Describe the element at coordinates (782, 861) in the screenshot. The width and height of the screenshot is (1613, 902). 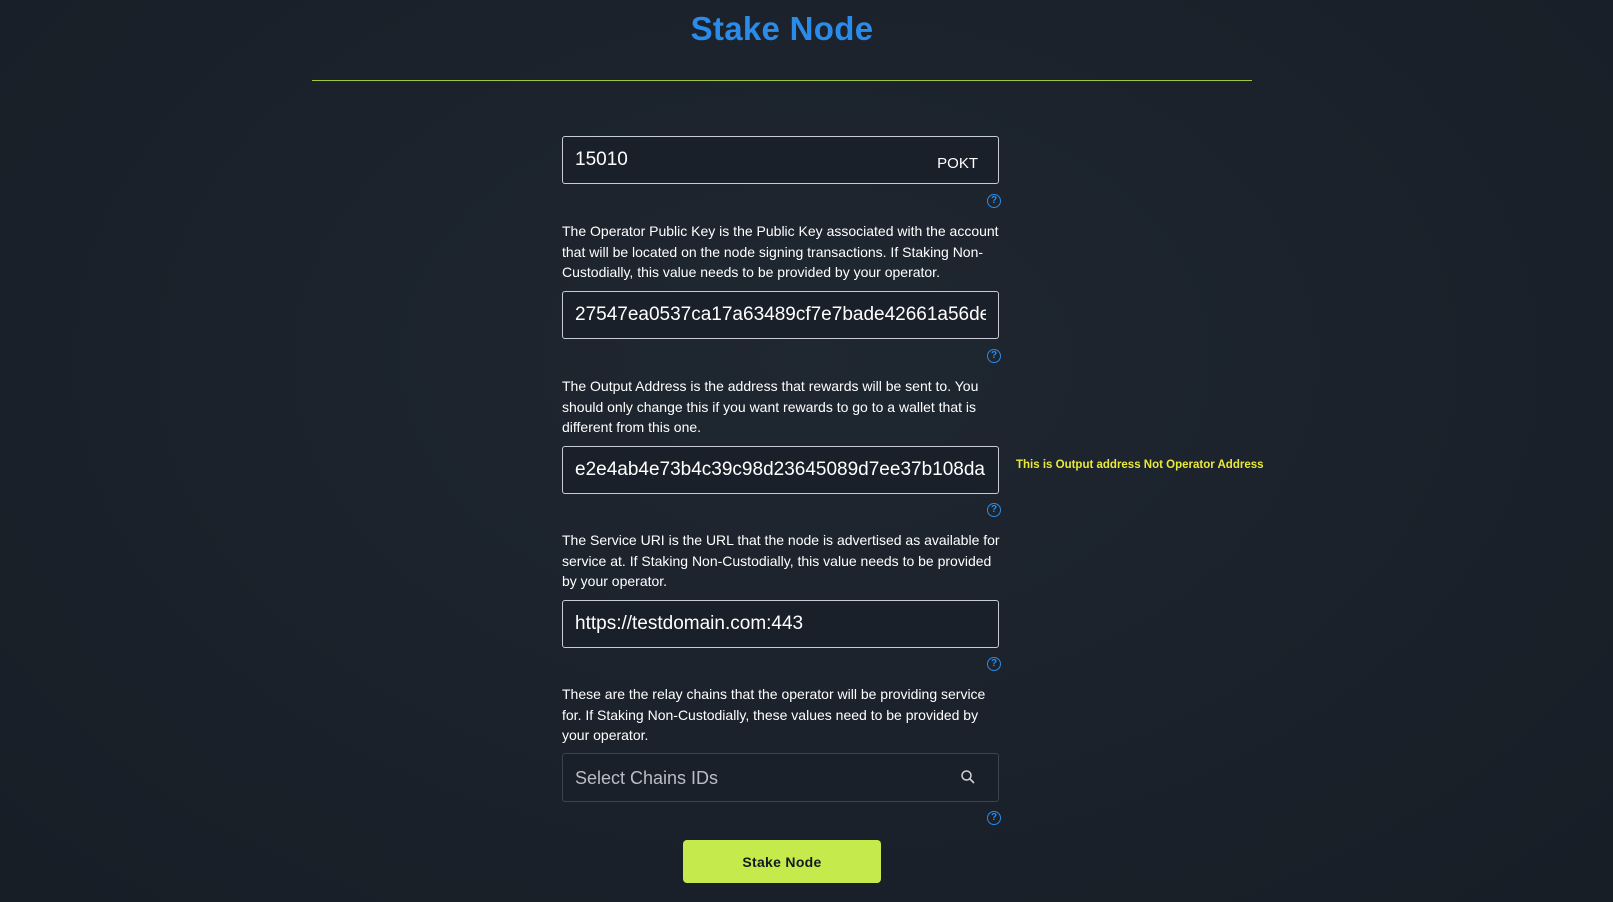
I see `stake-node-button: Stake Node` at that location.